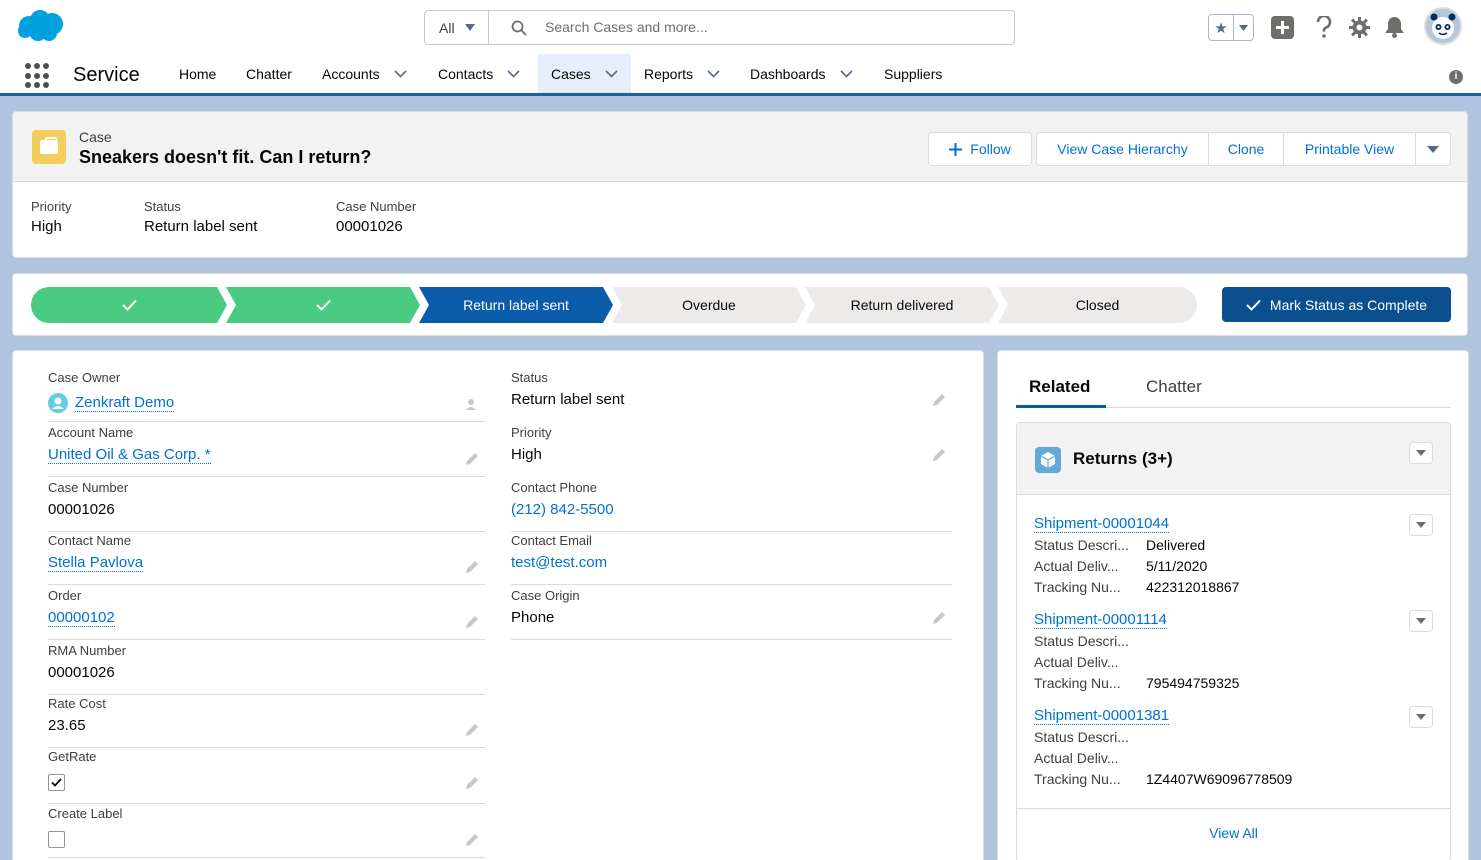  Describe the element at coordinates (1101, 716) in the screenshot. I see `shipment-link: Shipment-00001381` at that location.